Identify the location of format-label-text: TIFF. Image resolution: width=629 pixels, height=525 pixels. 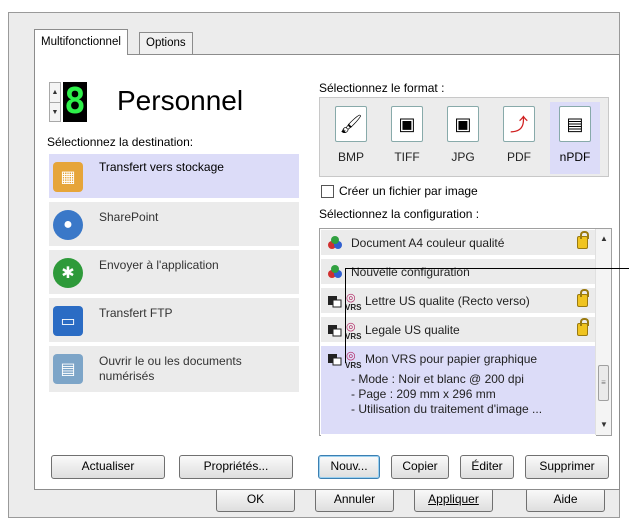
(407, 157).